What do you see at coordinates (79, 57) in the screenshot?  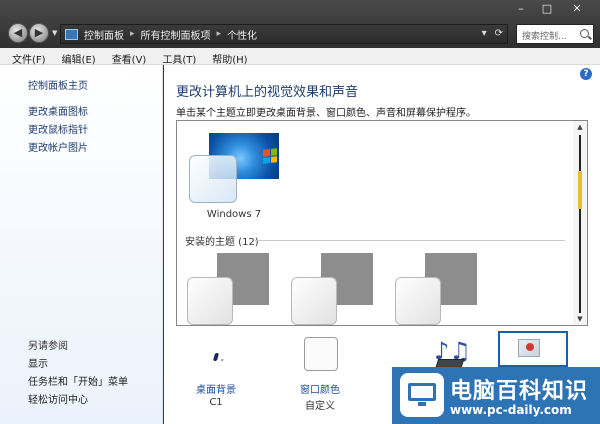 I see `menu-edit: 编辑(E)` at bounding box center [79, 57].